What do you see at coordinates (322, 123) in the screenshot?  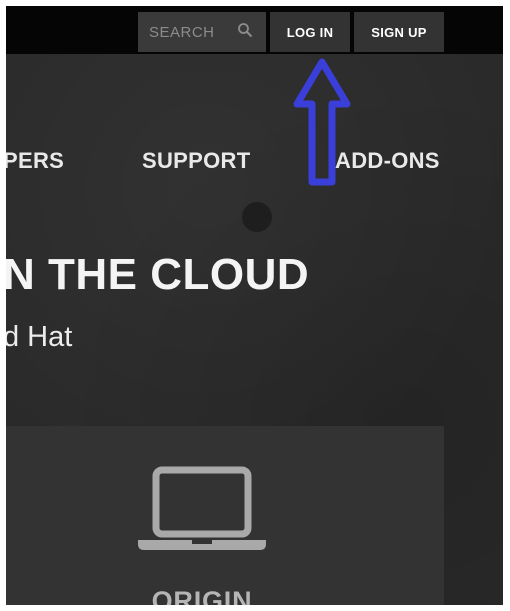 I see `up-arrow-icon` at bounding box center [322, 123].